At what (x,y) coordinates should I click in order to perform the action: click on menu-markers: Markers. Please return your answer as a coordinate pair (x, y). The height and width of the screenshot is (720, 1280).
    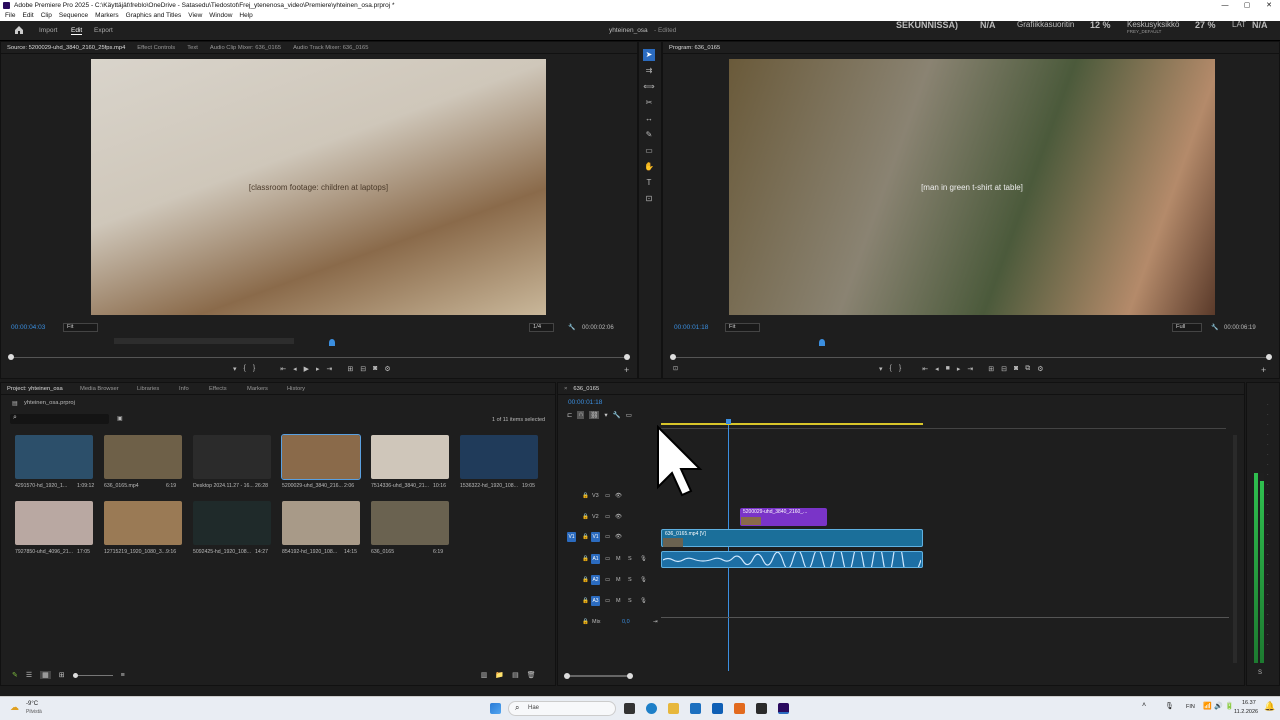
    Looking at the image, I should click on (106, 16).